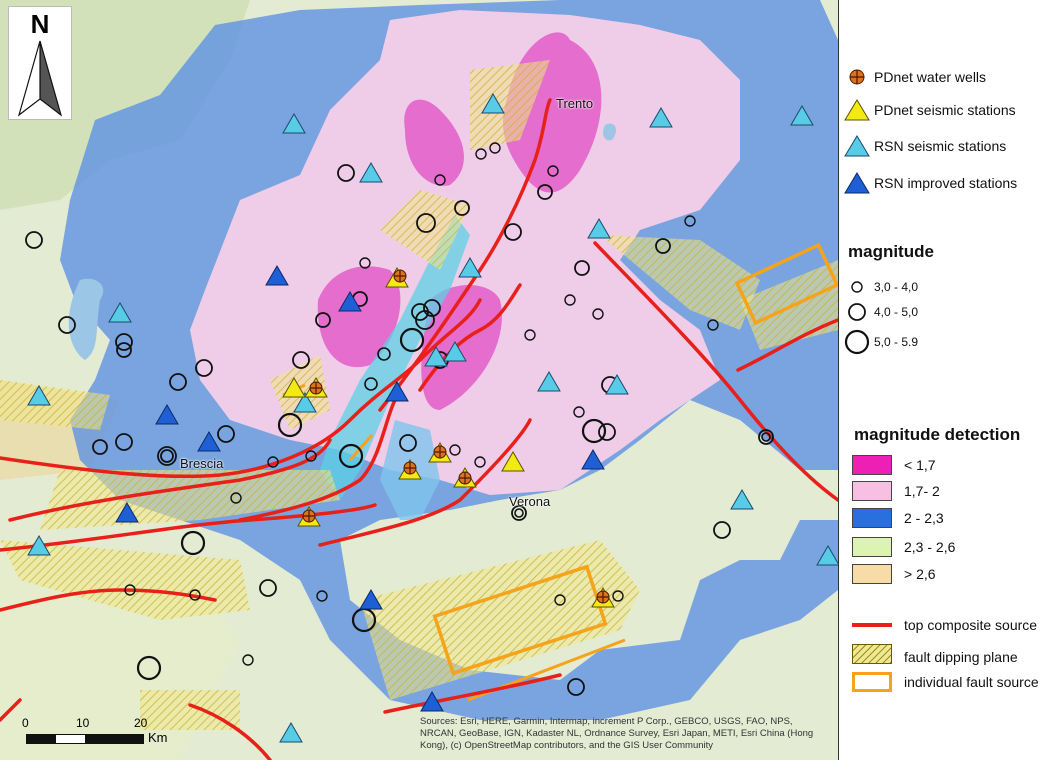  I want to click on north-arrow-icon, so click(40, 78).